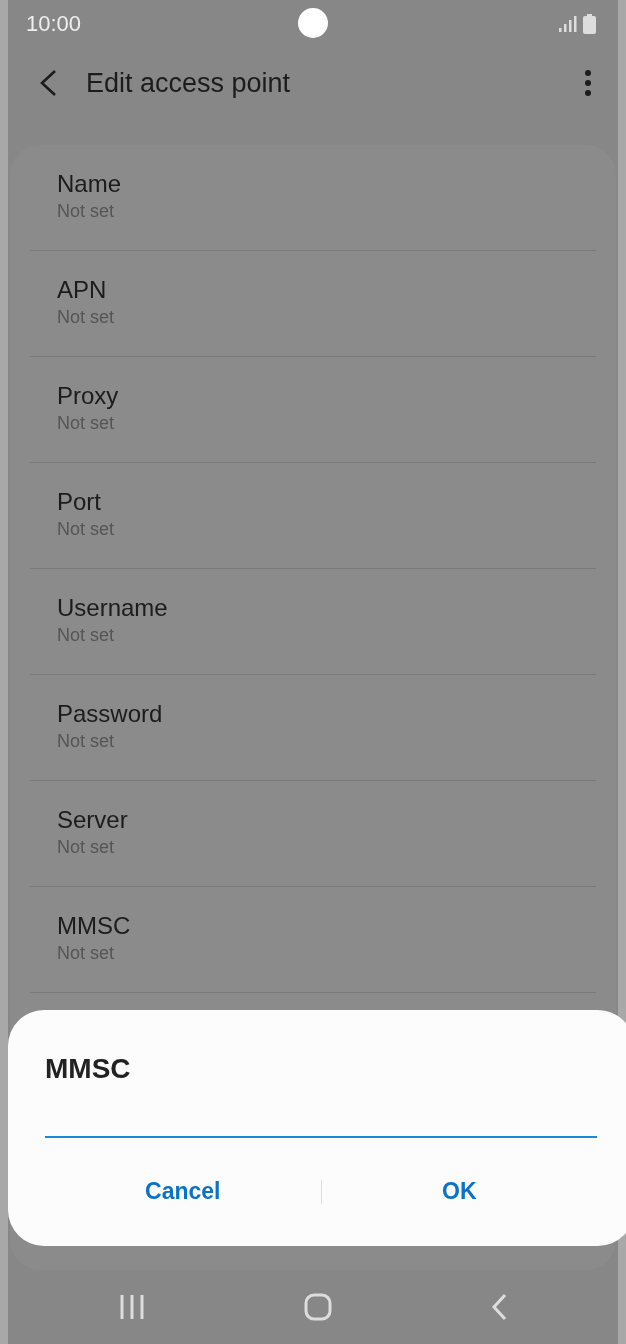 This screenshot has height=1344, width=626. I want to click on status-time: 10:00, so click(54, 24).